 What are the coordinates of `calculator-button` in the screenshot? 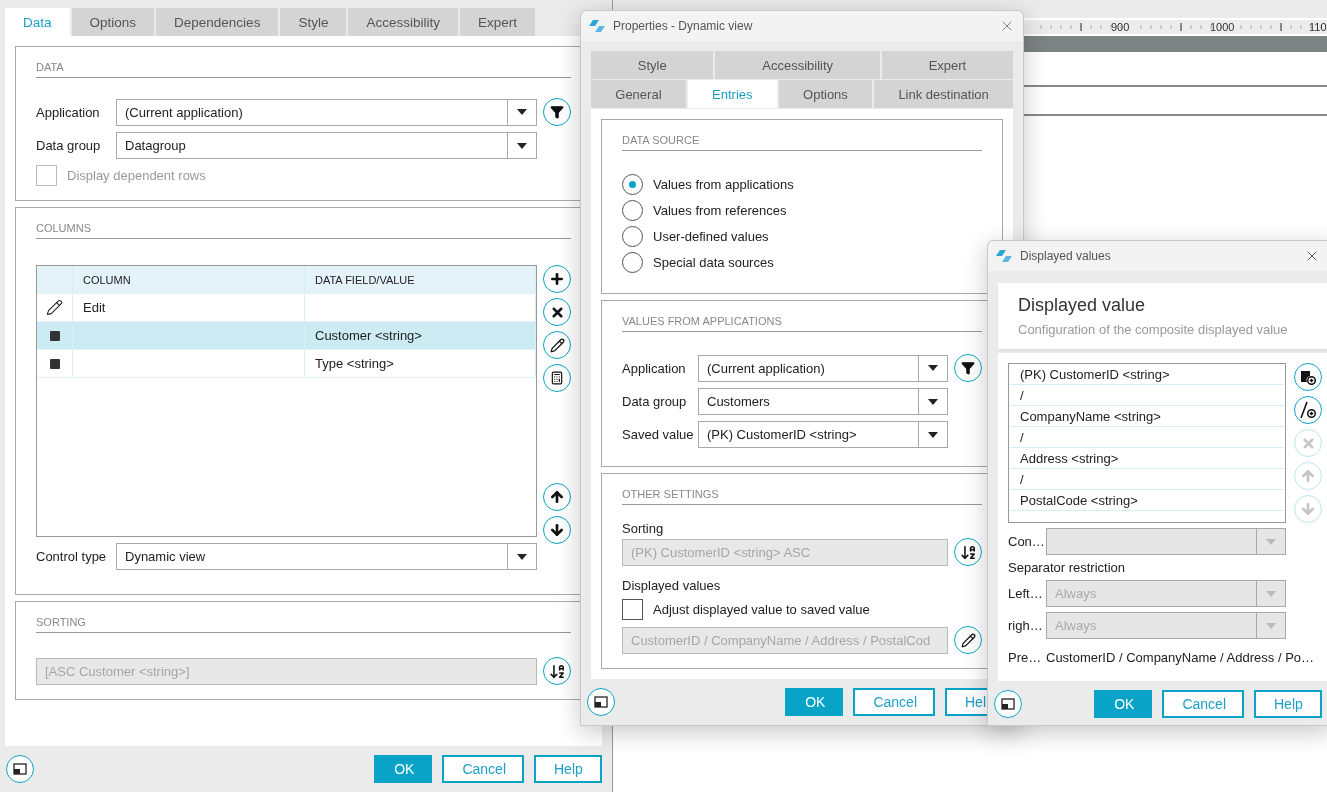 It's located at (557, 378).